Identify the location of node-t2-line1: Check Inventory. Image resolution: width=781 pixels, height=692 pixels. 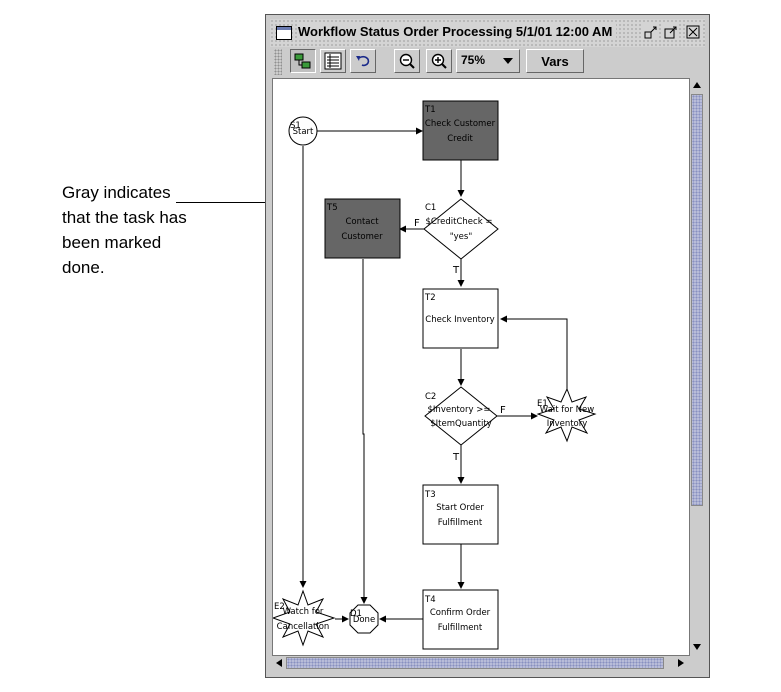
(459, 320).